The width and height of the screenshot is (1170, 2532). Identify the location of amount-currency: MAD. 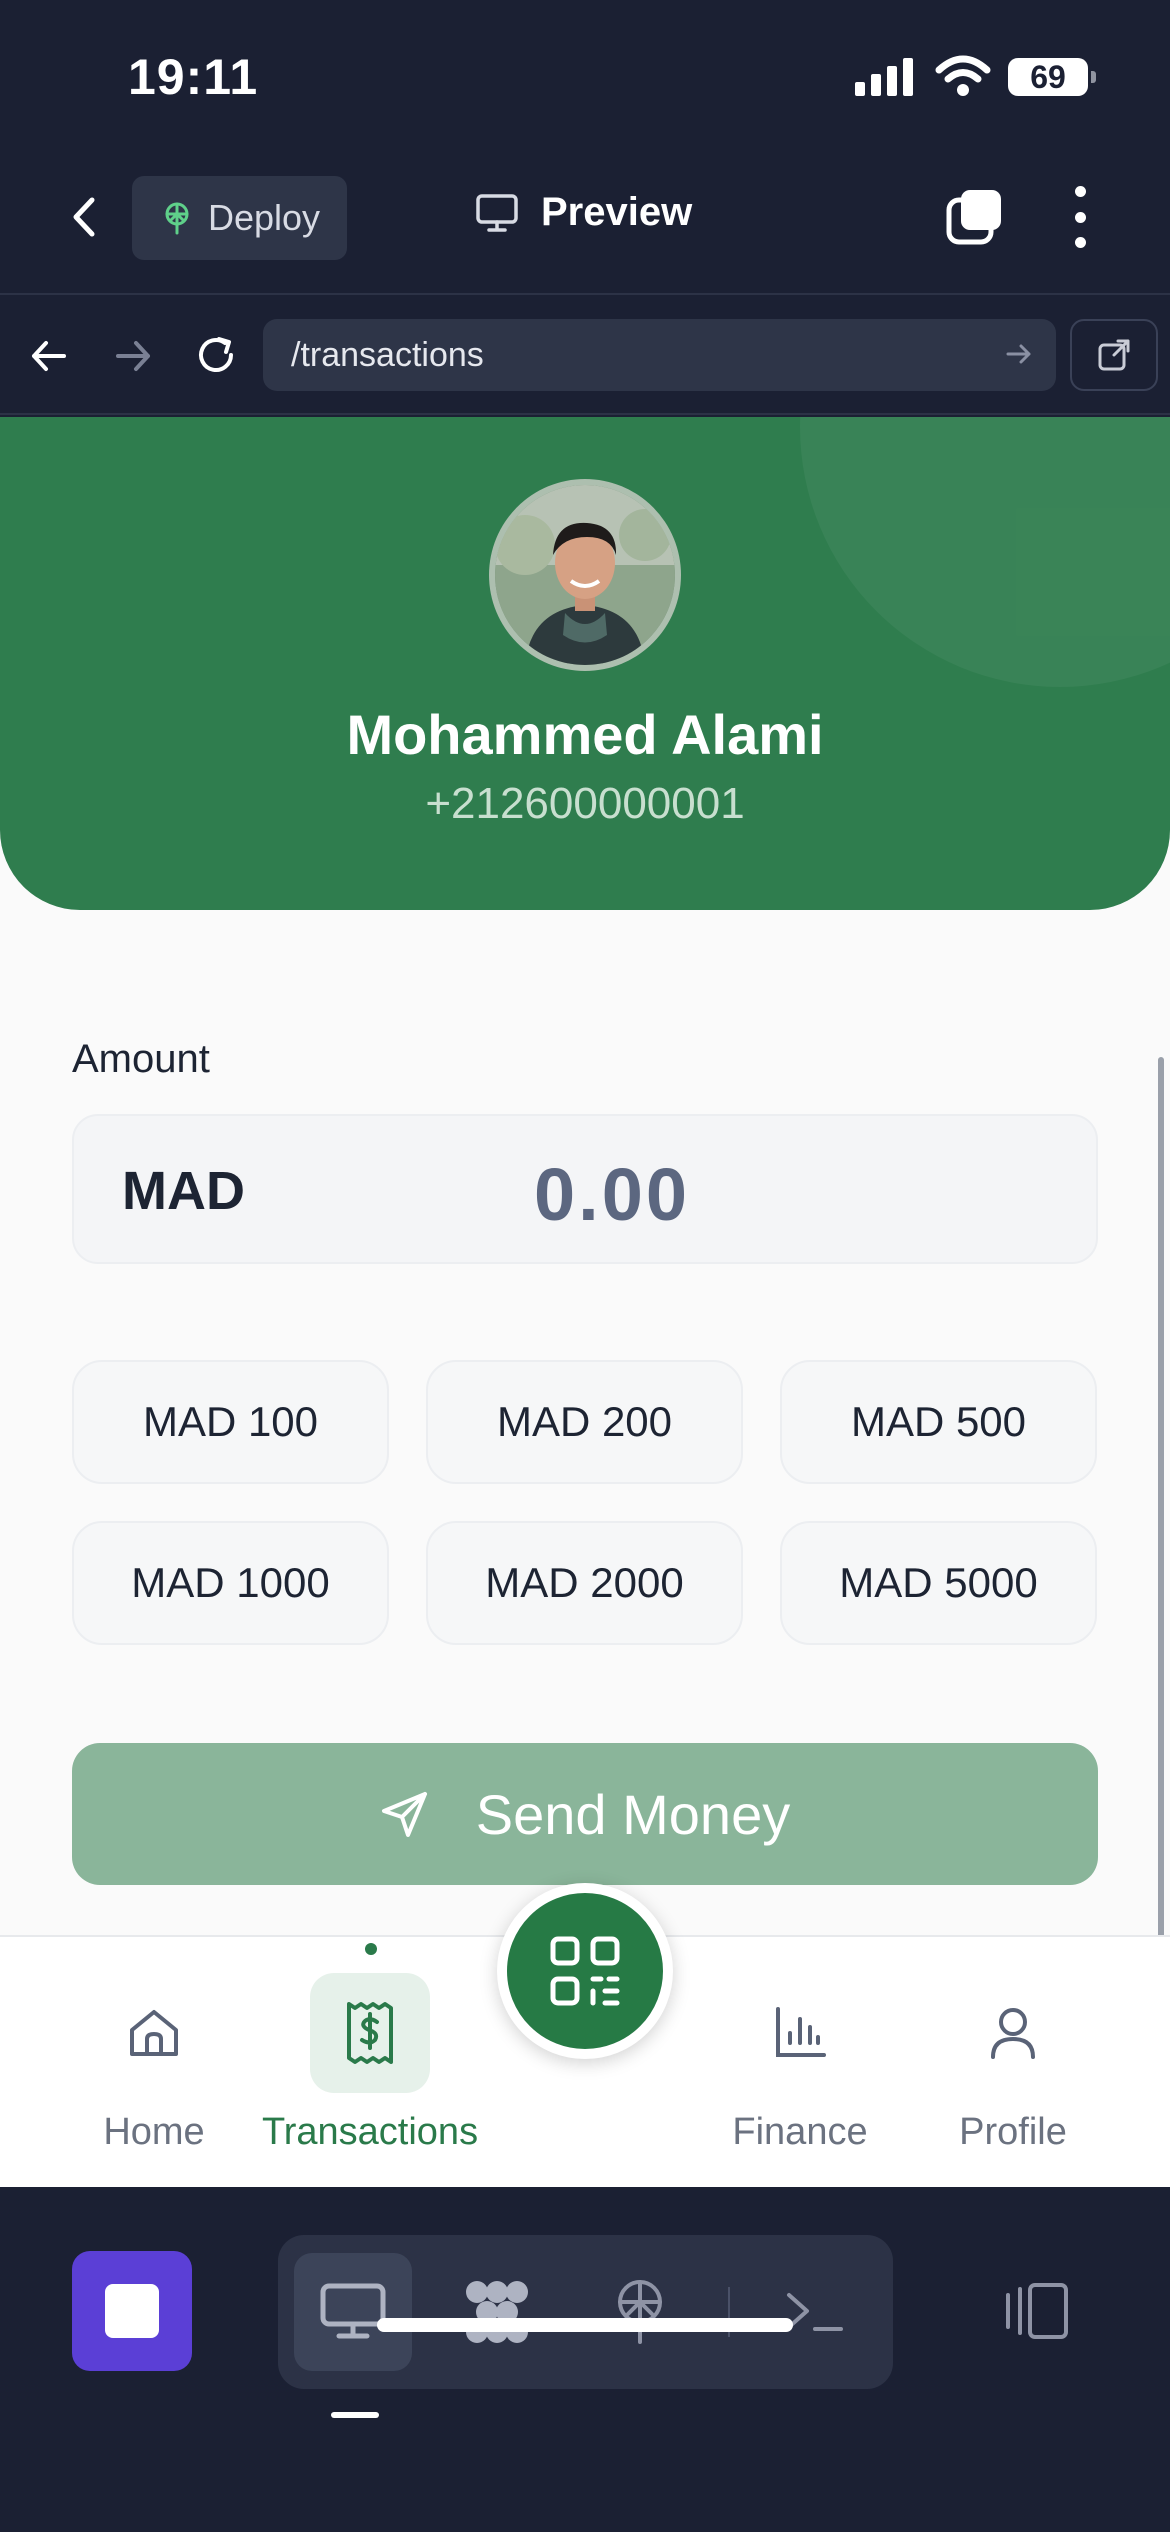
(183, 1191).